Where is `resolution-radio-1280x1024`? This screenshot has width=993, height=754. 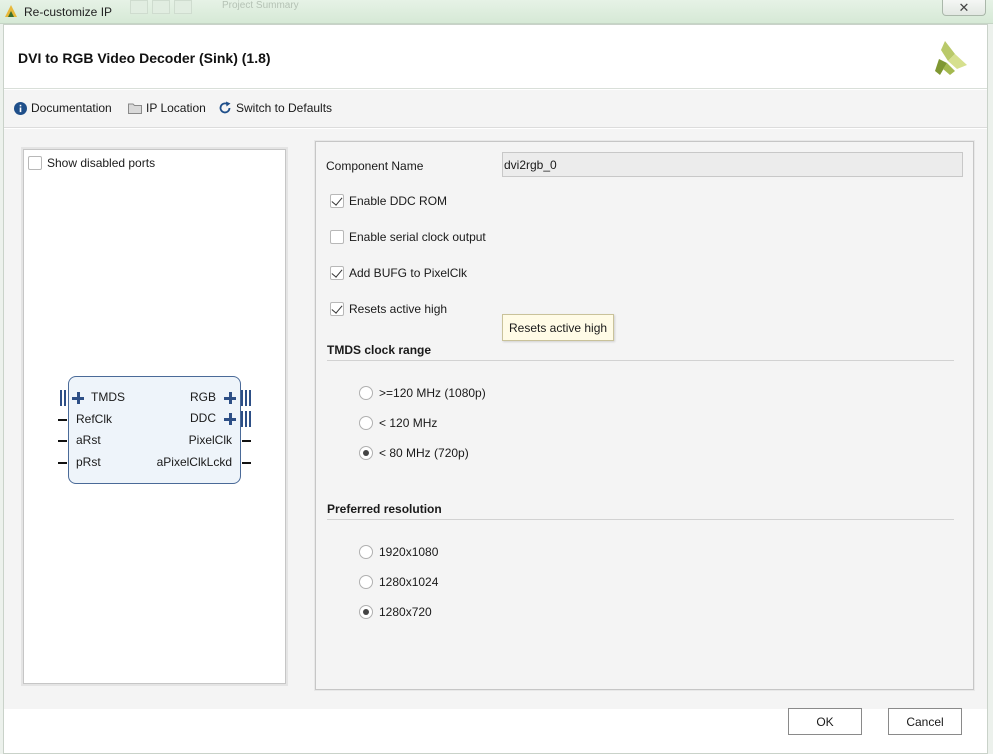
resolution-radio-1280x1024 is located at coordinates (366, 582).